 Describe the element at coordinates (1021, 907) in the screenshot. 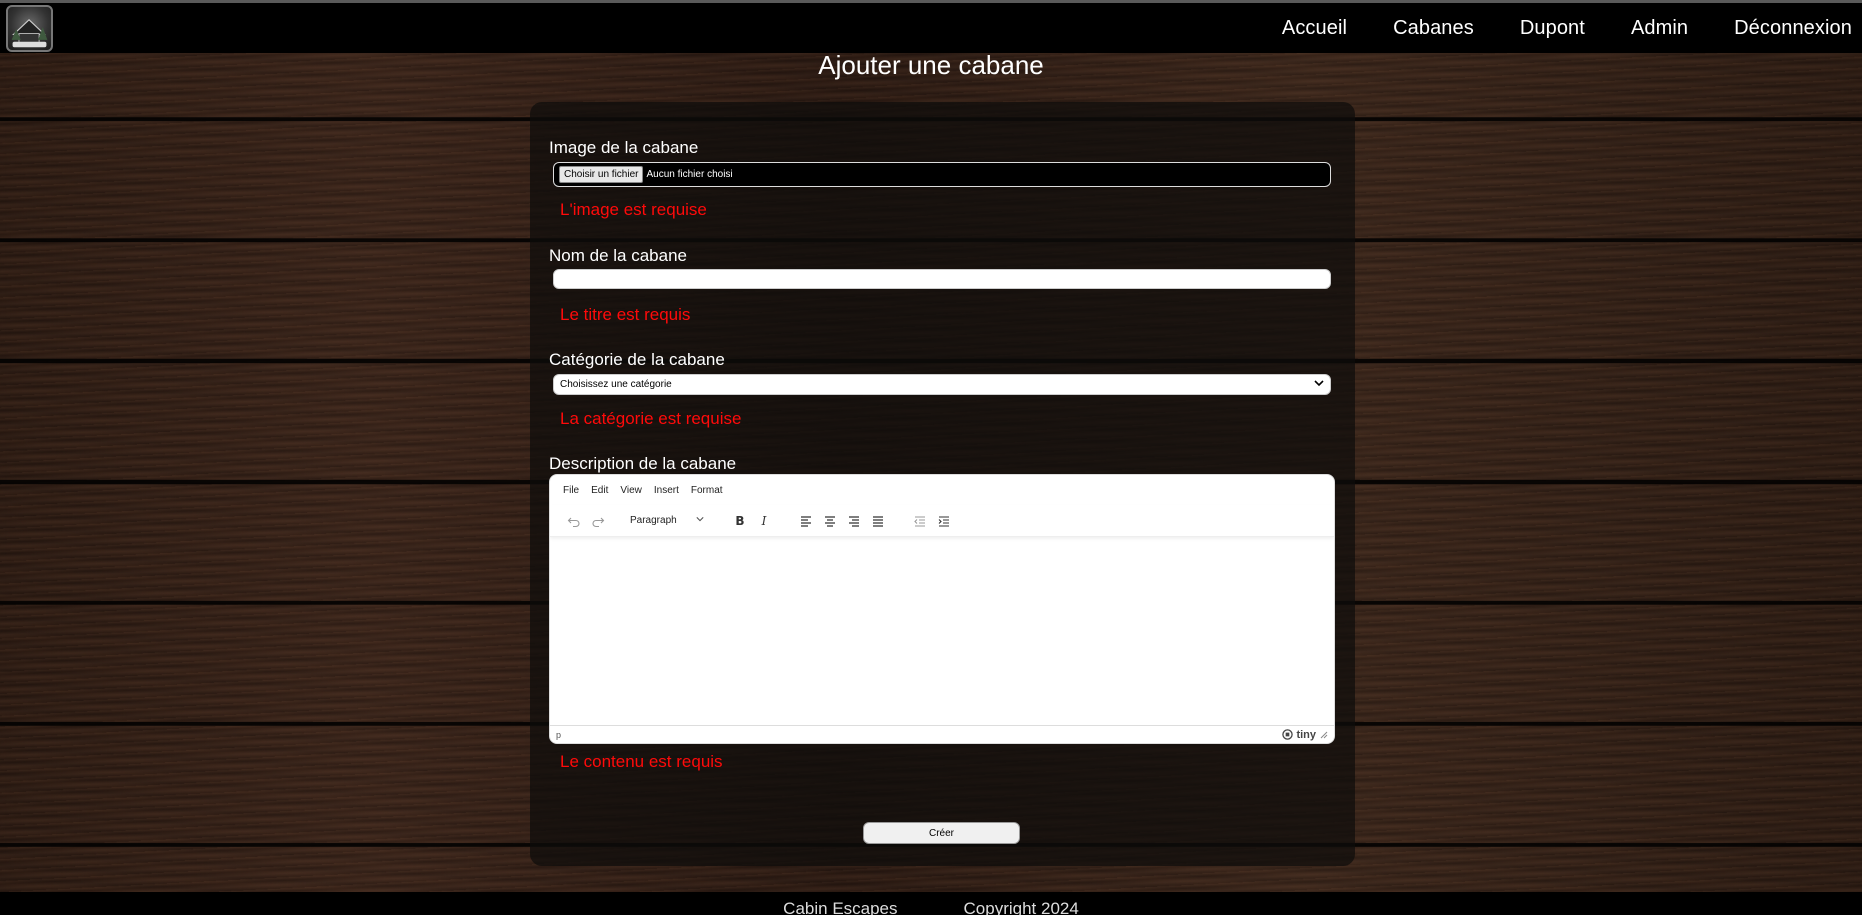

I see `footer-copyright: Copyright 2024` at that location.